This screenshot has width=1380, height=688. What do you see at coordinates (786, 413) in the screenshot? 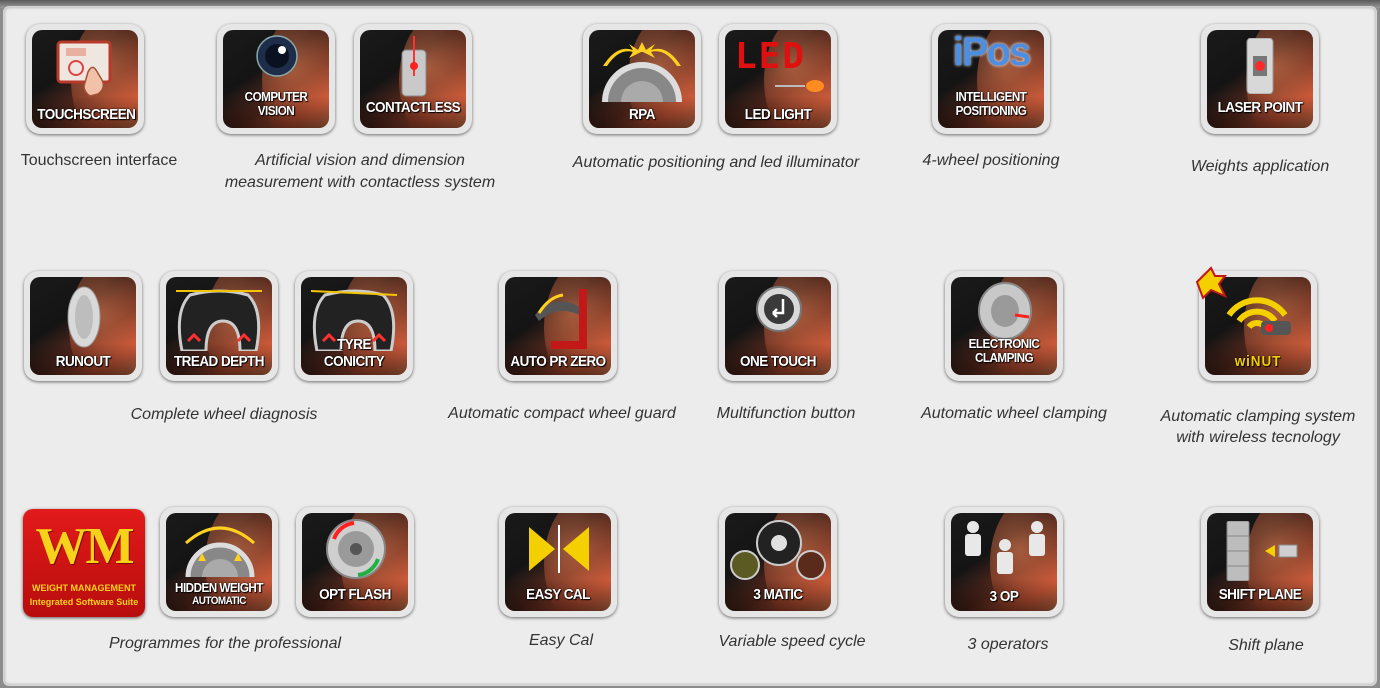
I see `caption-button: Multifunction button` at bounding box center [786, 413].